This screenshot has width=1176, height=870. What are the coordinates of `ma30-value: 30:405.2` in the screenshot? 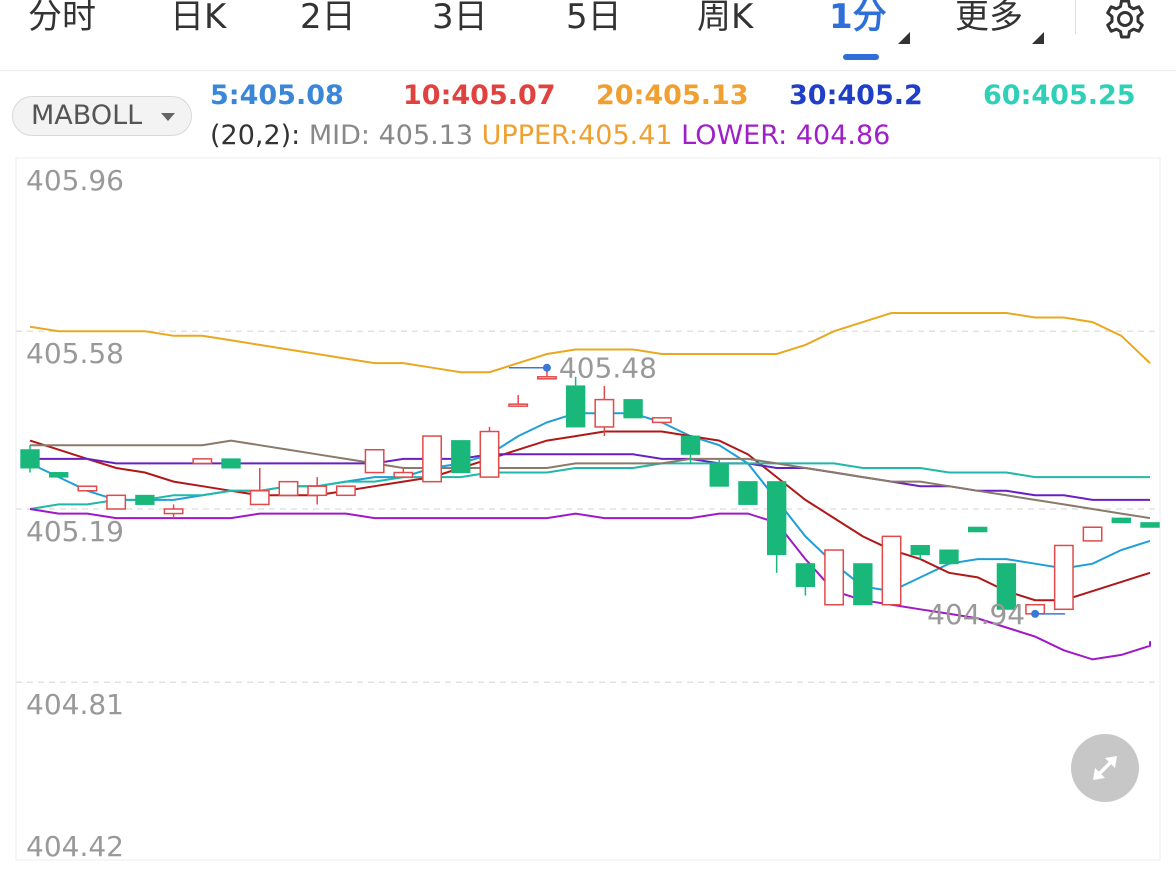 It's located at (856, 95).